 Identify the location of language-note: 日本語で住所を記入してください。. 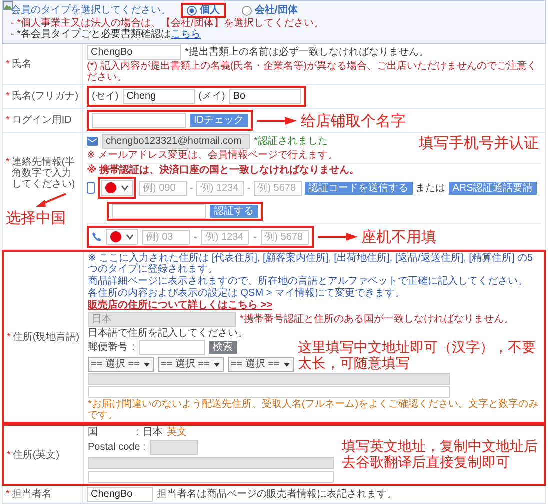
(168, 333).